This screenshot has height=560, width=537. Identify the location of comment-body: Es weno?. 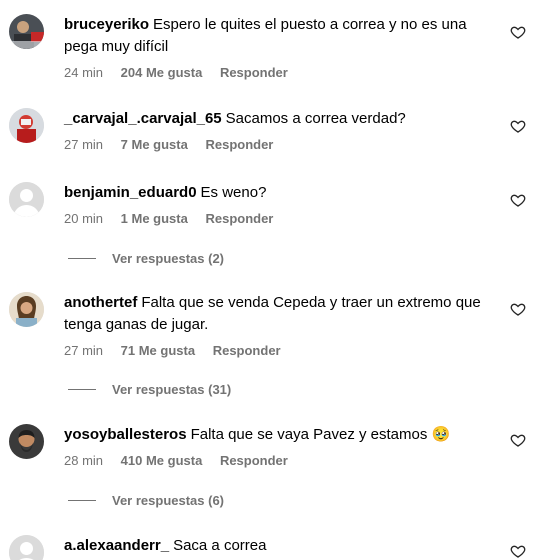
(233, 192).